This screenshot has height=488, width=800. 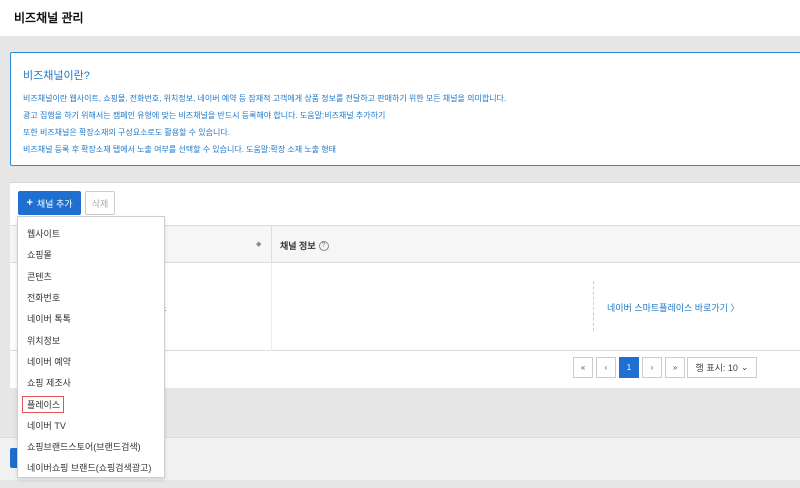 I want to click on dropdown-item-naver-tv: 네이버 TV, so click(x=91, y=425).